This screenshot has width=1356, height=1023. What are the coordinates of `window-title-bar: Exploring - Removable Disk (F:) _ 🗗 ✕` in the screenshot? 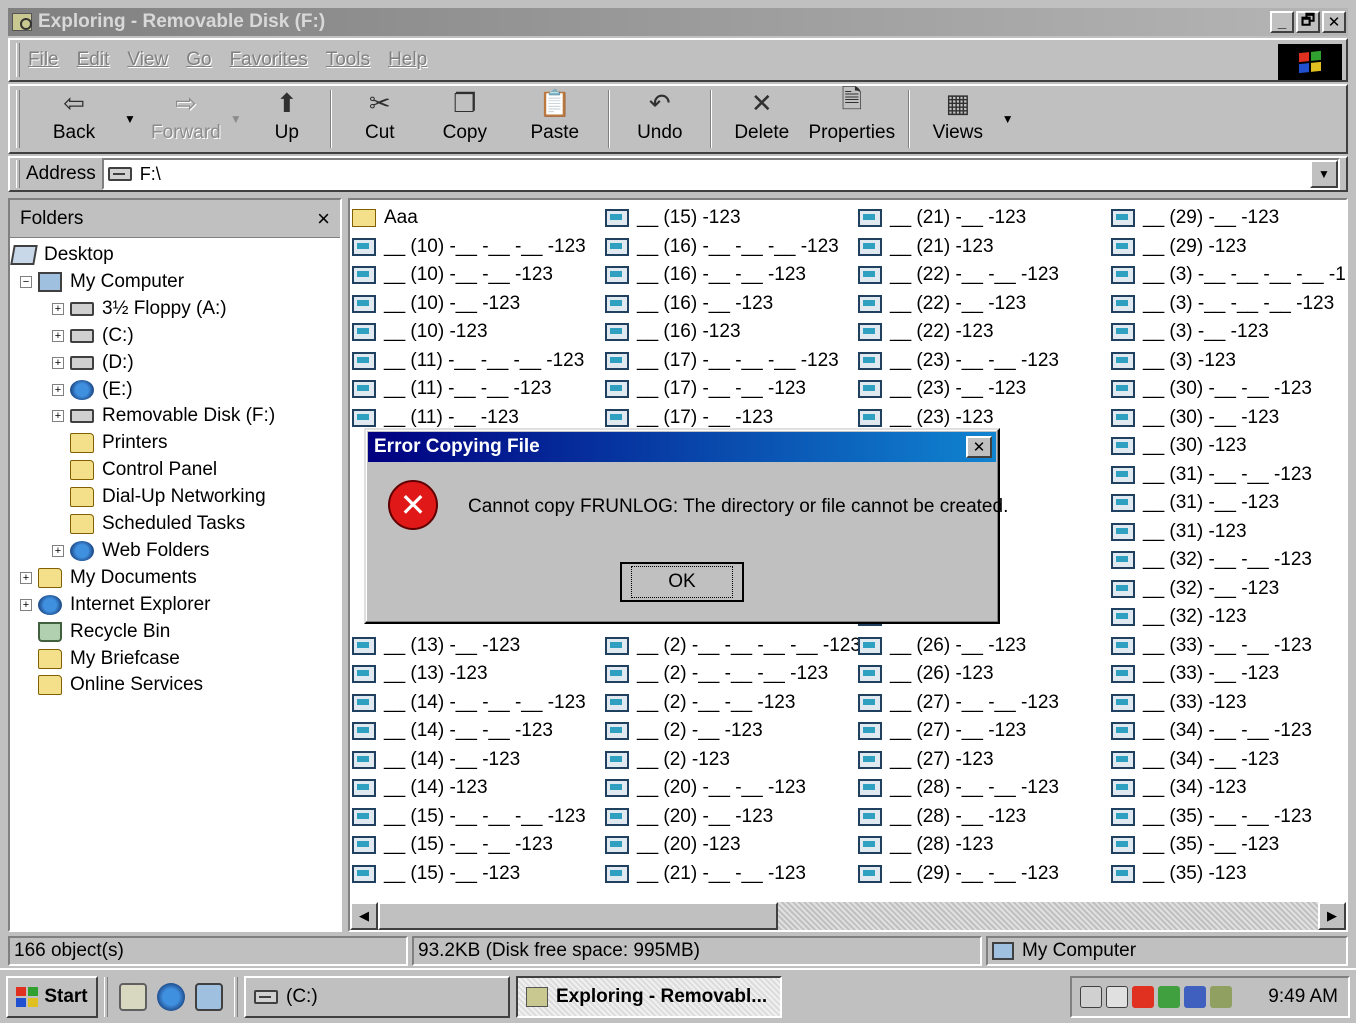 It's located at (678, 22).